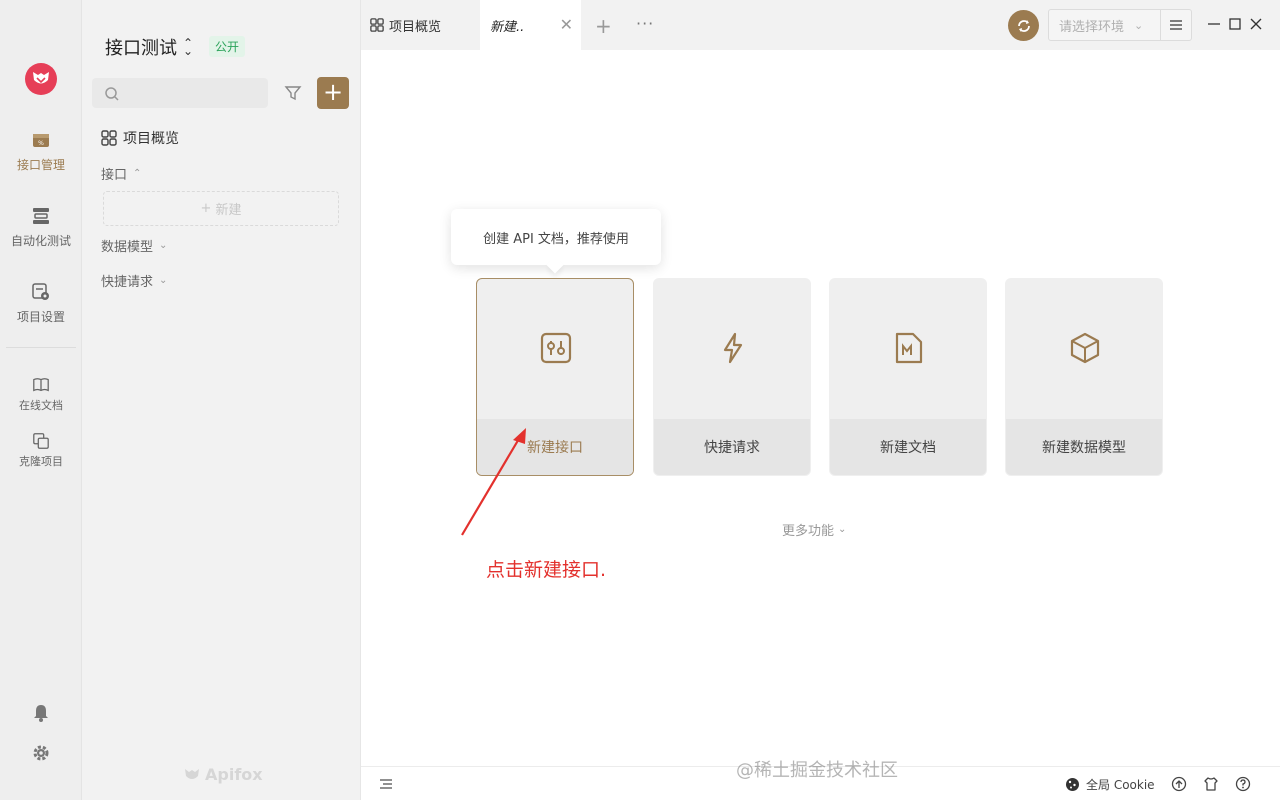 Image resolution: width=1280 pixels, height=800 pixels. What do you see at coordinates (112, 94) in the screenshot?
I see `search-icon` at bounding box center [112, 94].